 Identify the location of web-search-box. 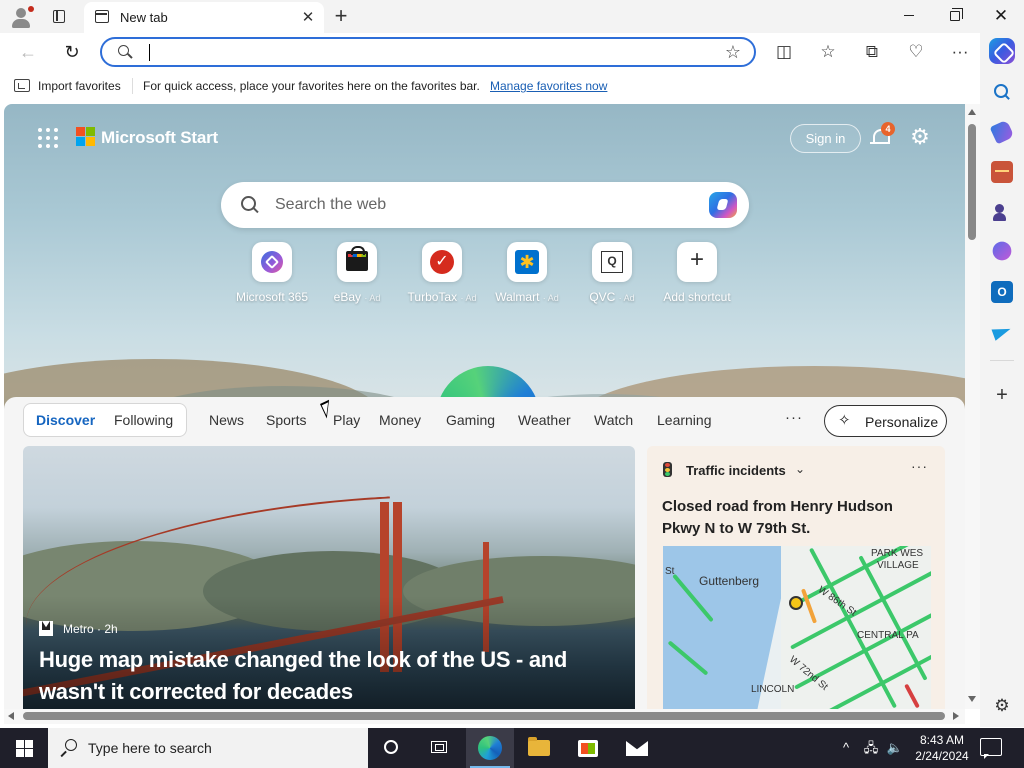
(485, 205).